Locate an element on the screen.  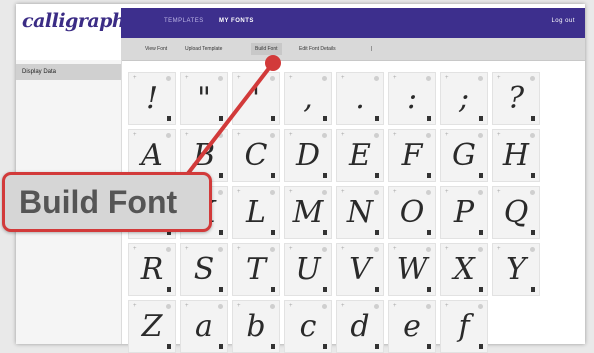
tab-upload-template: Upload Template is located at coordinates (203, 49).